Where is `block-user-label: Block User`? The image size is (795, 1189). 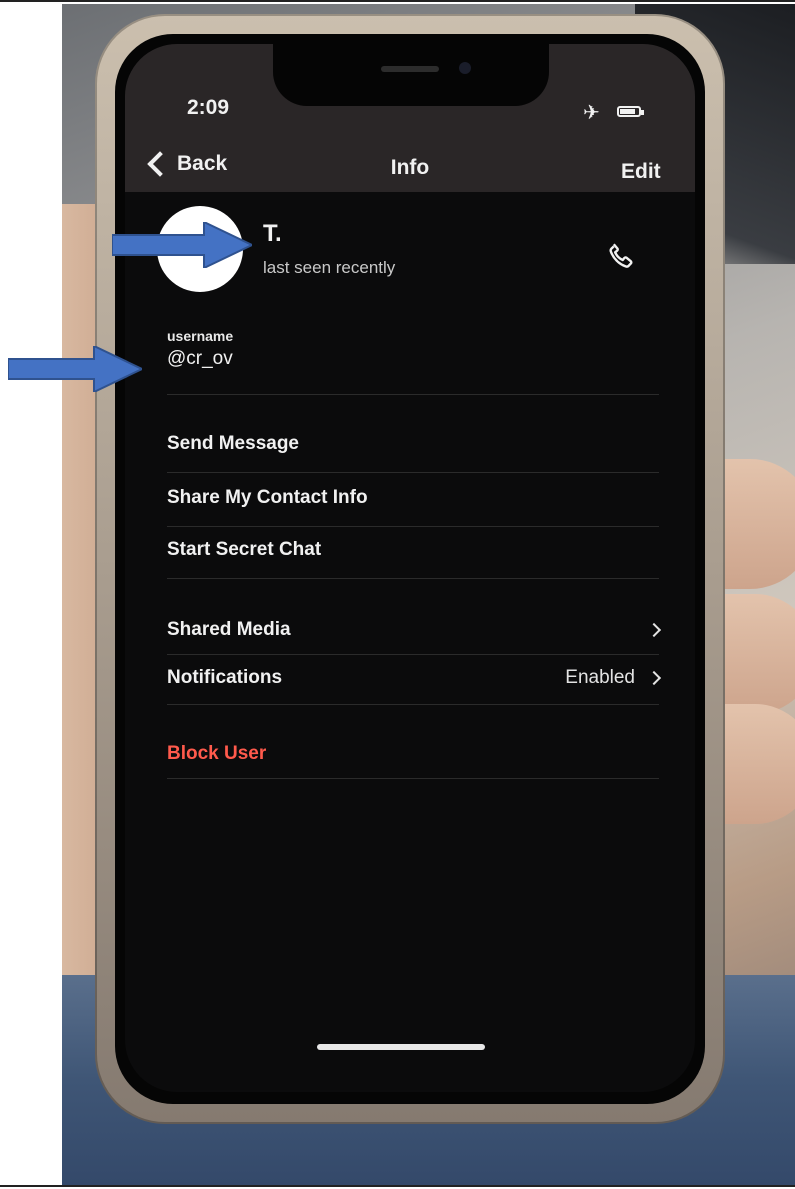
block-user-label: Block User is located at coordinates (217, 753).